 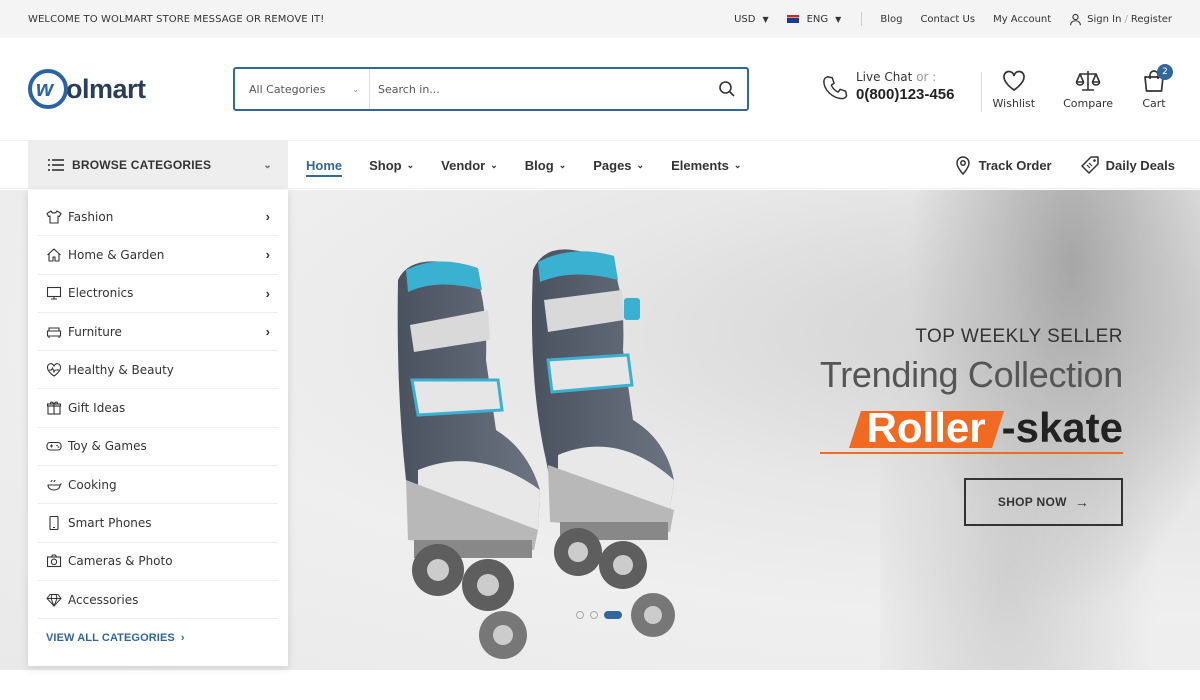 I want to click on live-chat-line: Live Chat or :, so click(x=905, y=77).